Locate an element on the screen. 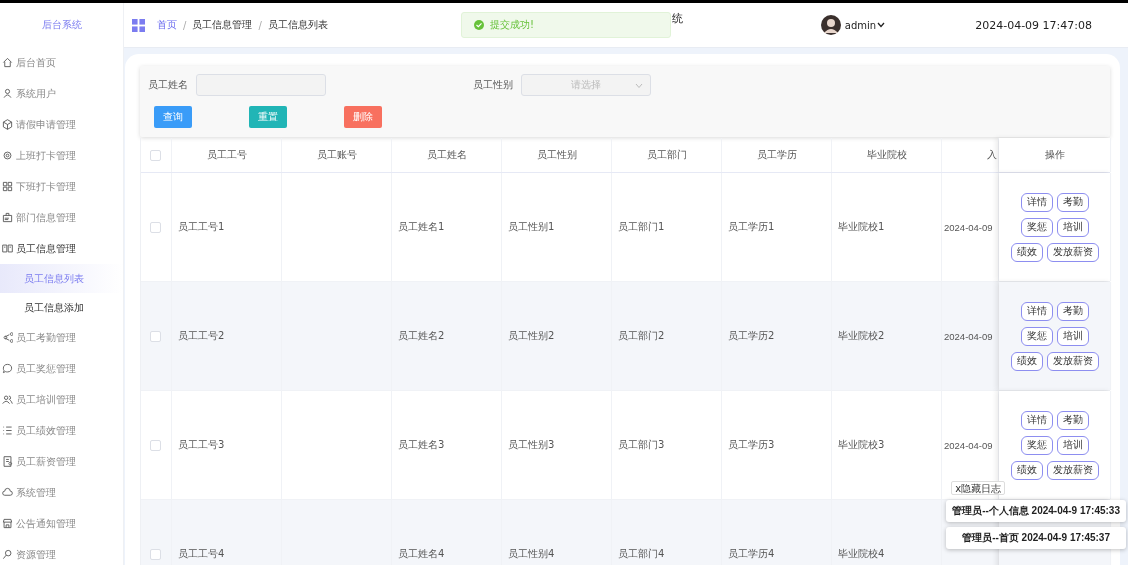 This screenshot has width=1128, height=565. table-cell: 员工部门2 is located at coordinates (641, 336).